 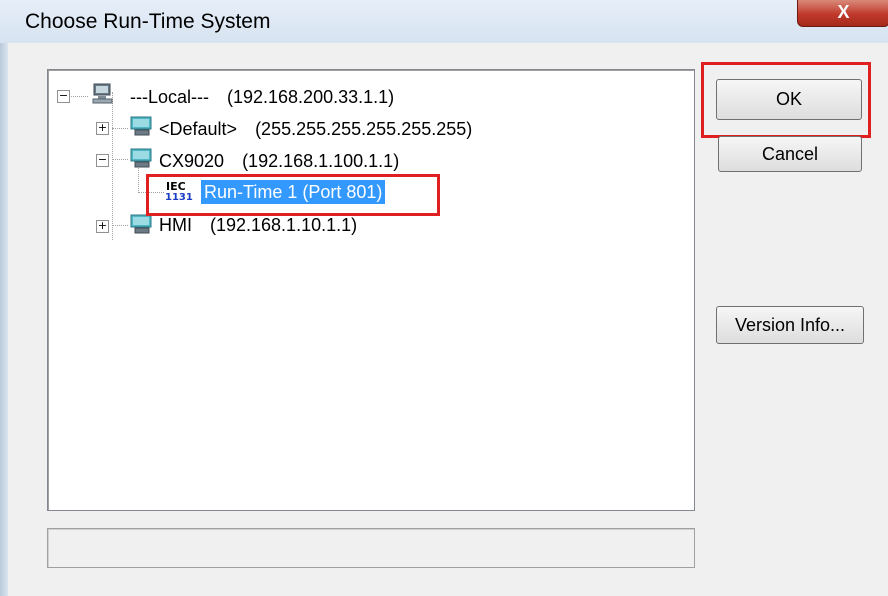 I want to click on tree-item-address: (255.255.255.255.255.255), so click(x=364, y=128).